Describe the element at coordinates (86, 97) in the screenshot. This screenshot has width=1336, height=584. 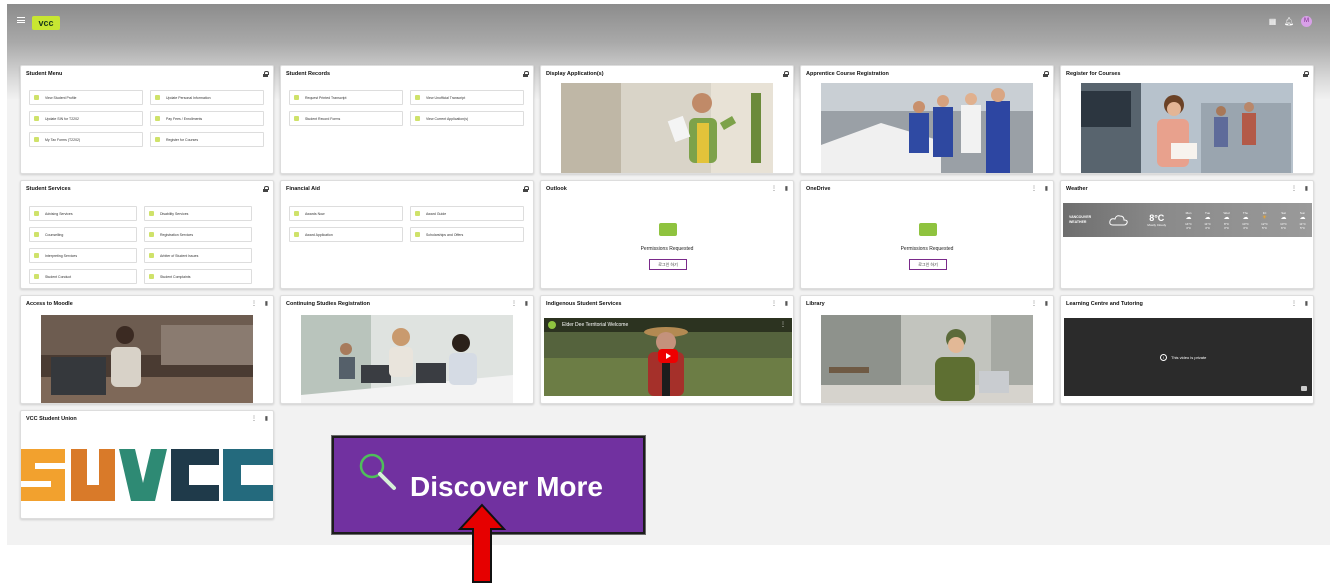
I see `link-view-student-profile: View Student Profile` at that location.